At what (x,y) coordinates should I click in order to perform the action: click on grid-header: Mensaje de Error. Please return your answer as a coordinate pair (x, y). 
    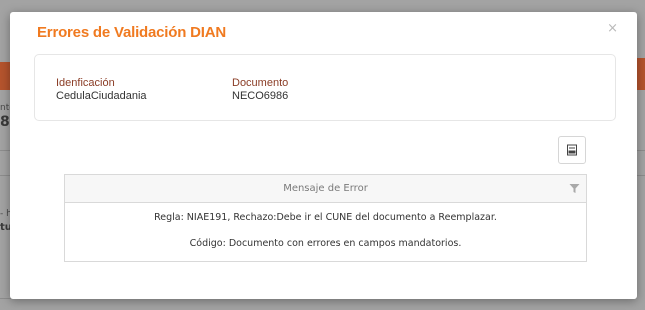
    Looking at the image, I should click on (325, 189).